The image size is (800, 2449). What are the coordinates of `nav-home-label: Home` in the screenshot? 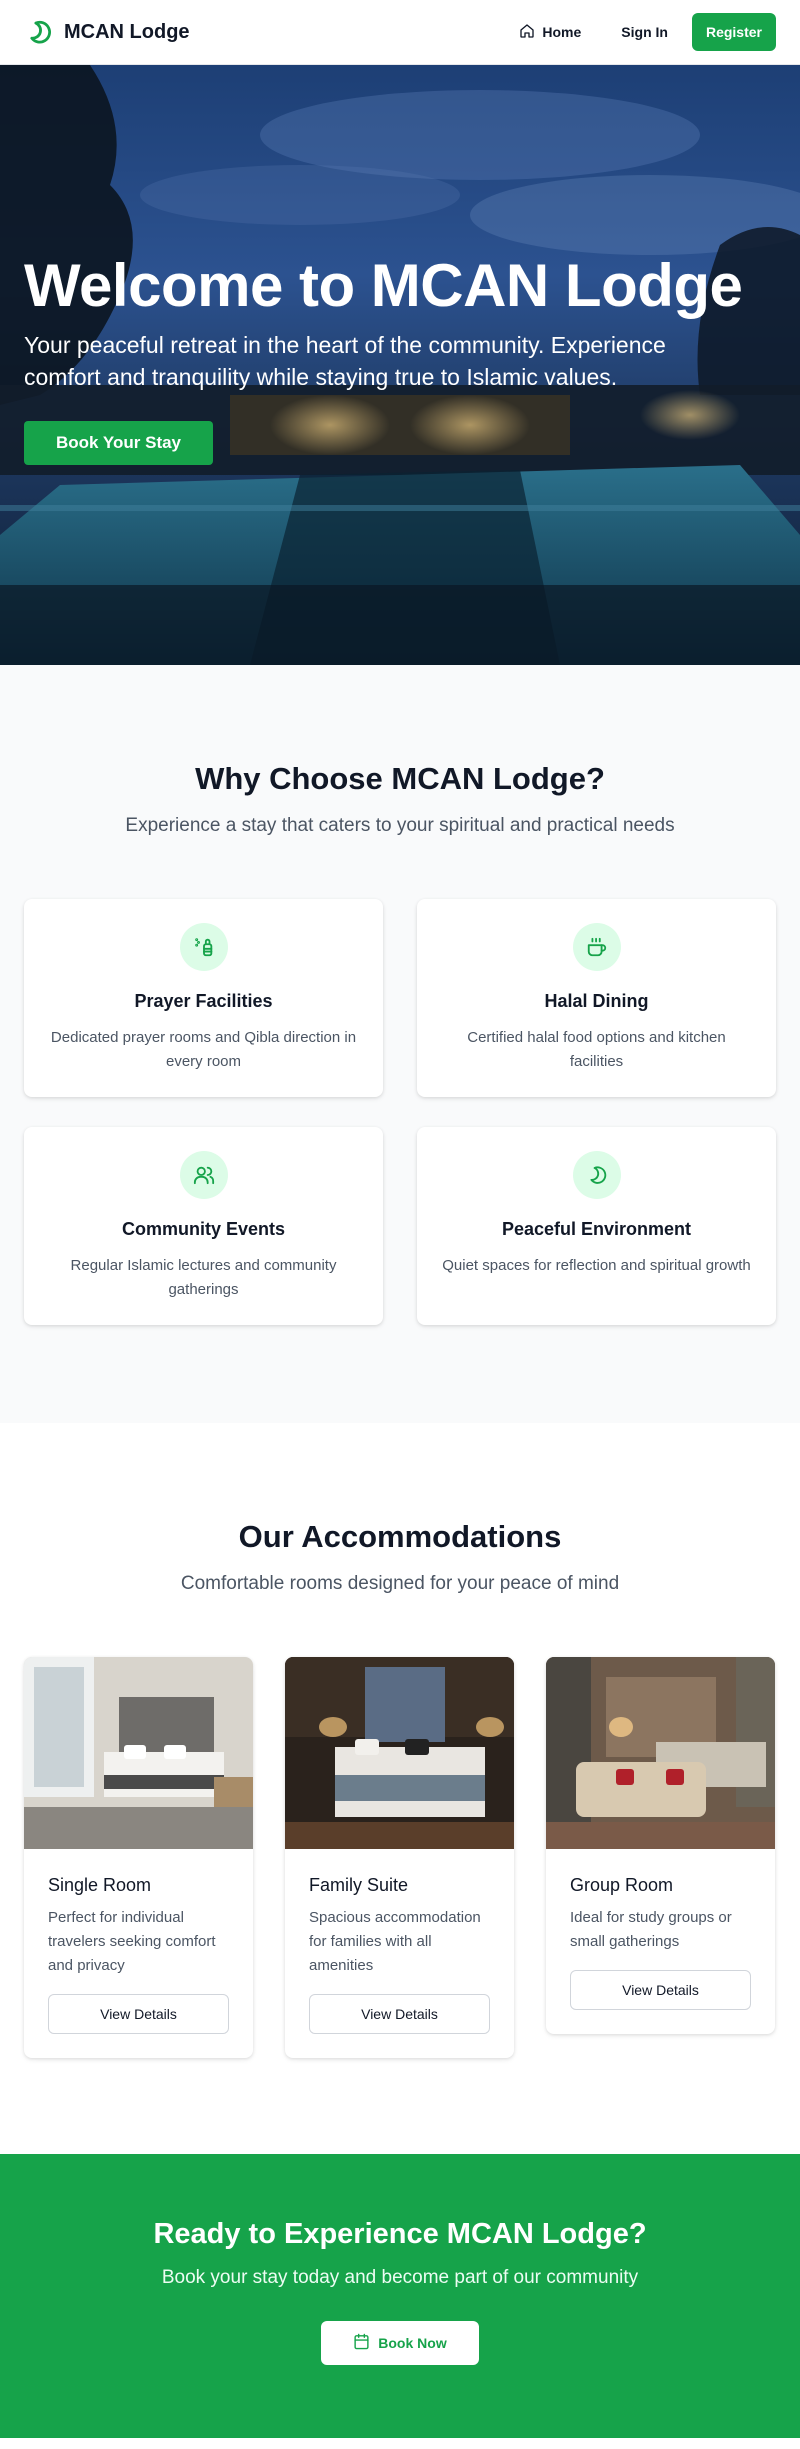 It's located at (562, 32).